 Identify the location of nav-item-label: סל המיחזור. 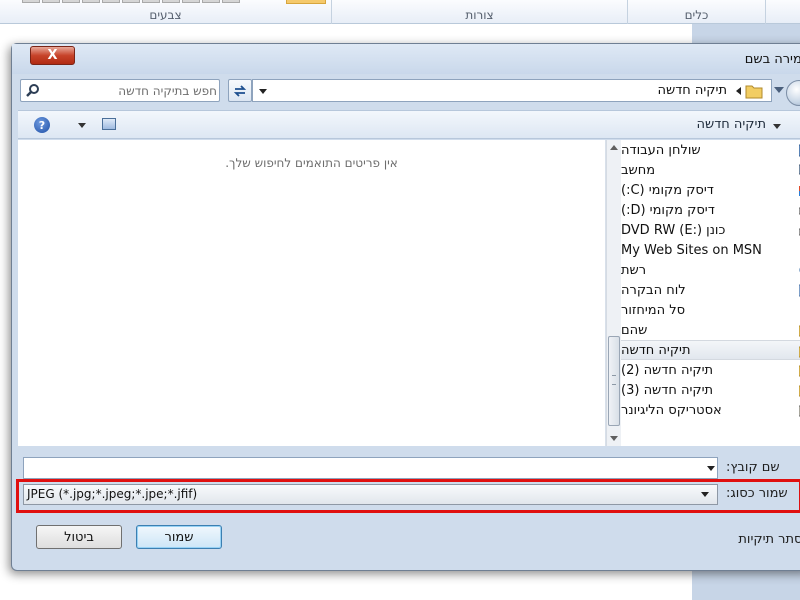
(653, 310).